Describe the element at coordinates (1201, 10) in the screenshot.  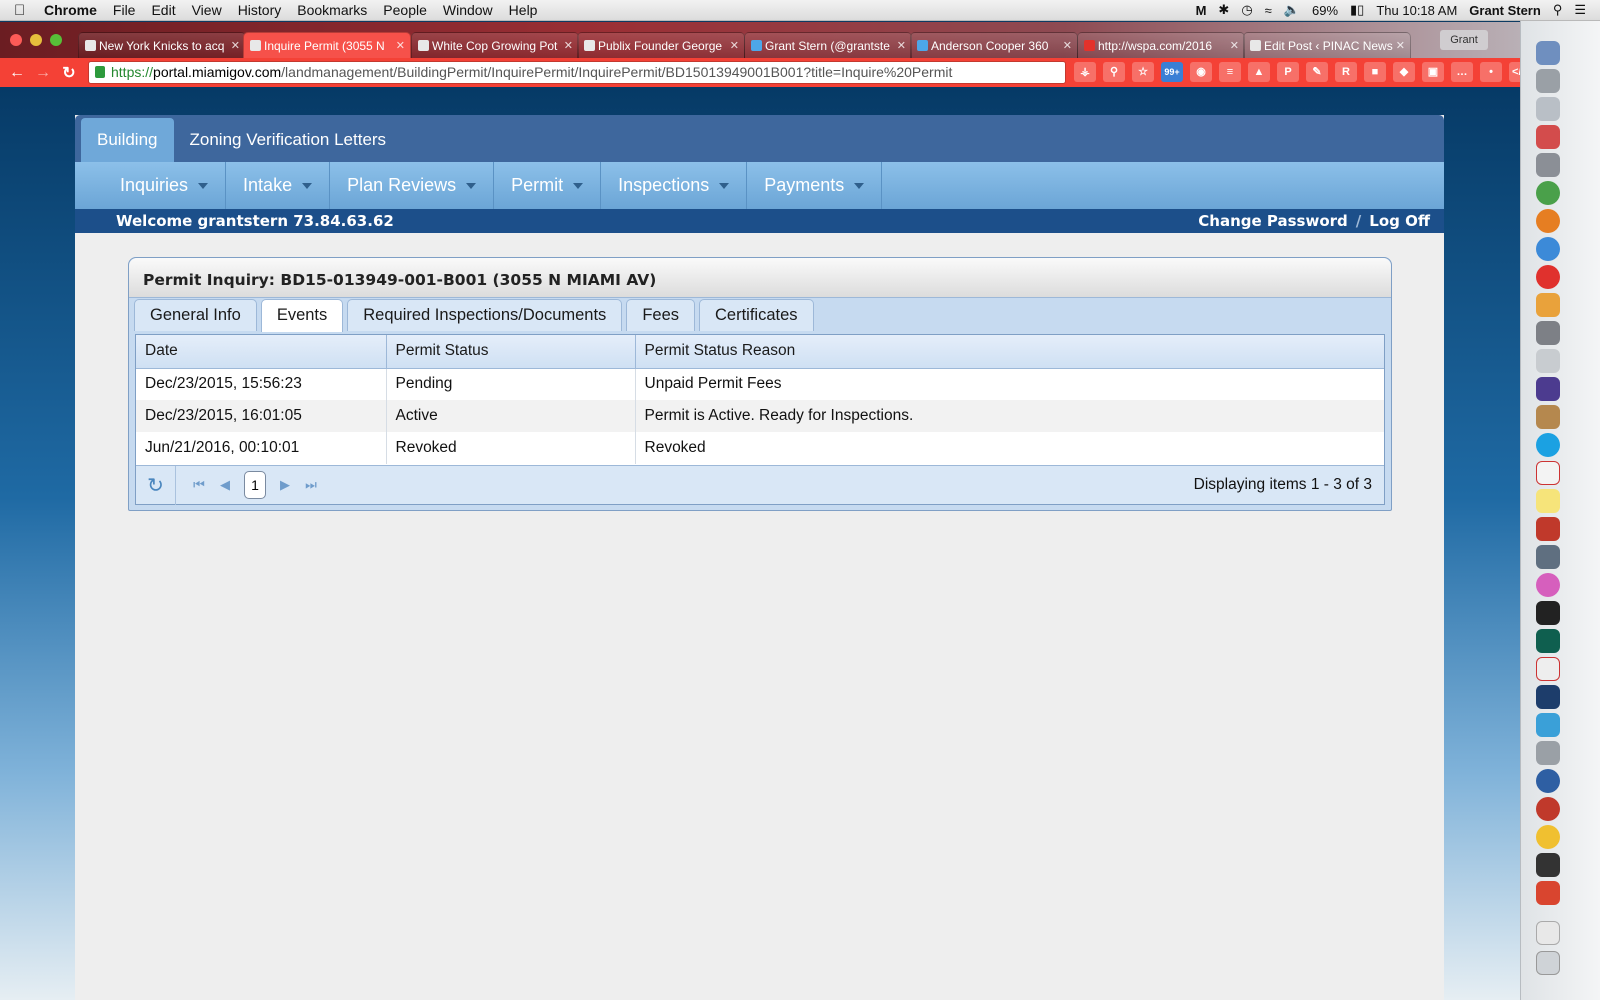
I see `gmail-notifier-icon: M` at that location.